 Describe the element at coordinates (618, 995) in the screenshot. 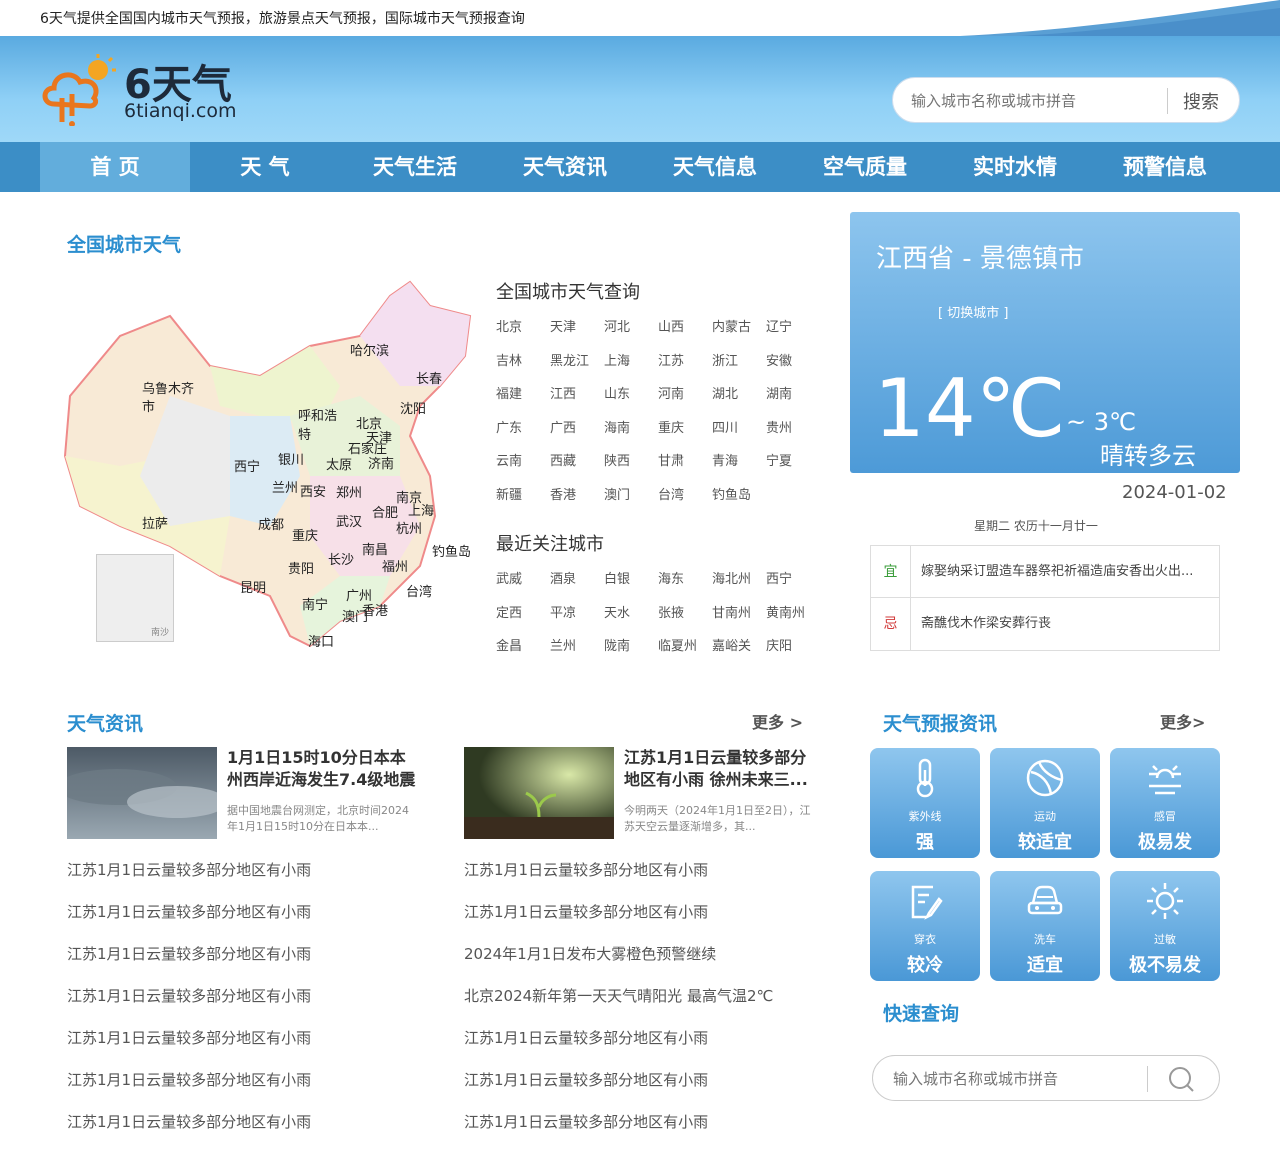

I see `news-list-item: 北京2024新年第一天天气晴阳光 最高气温2℃` at that location.